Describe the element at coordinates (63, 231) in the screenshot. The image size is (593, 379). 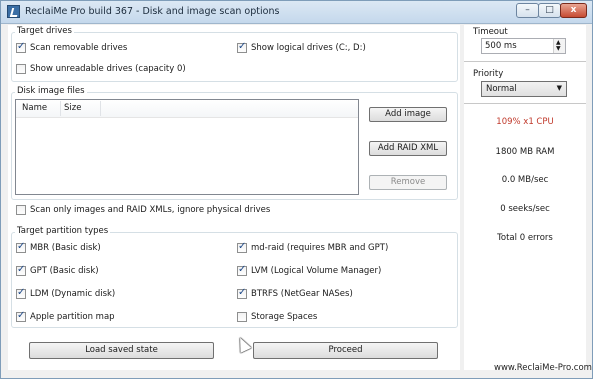
I see `partition-types-label: Target partition types` at that location.